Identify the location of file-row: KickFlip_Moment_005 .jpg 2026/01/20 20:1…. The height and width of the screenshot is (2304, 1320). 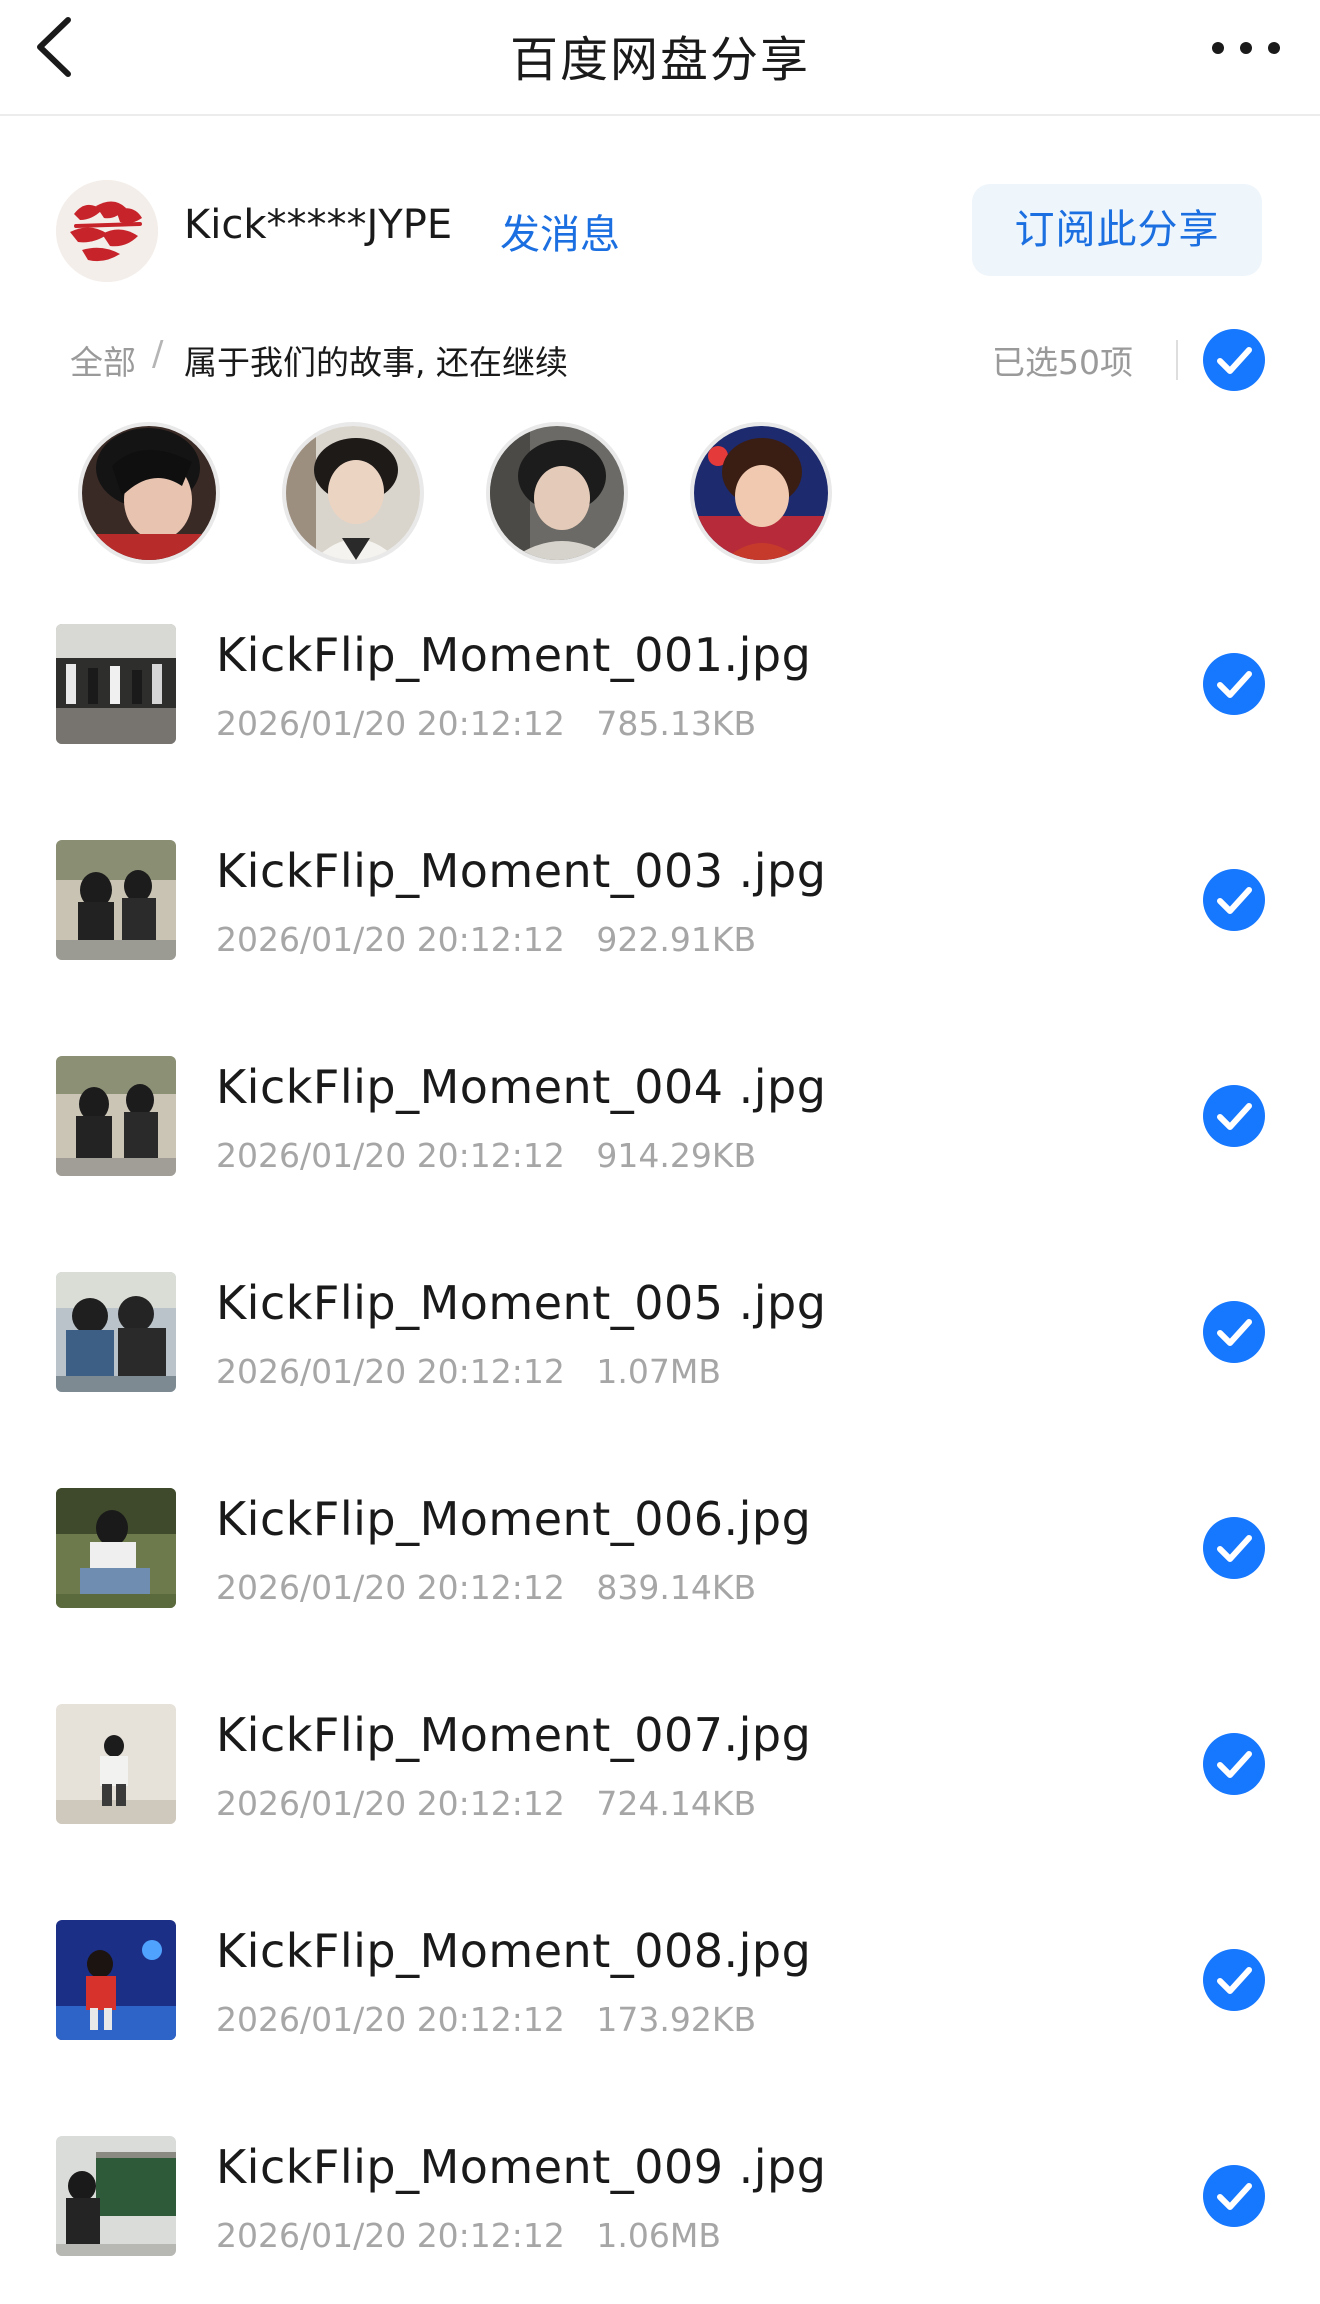
(660, 1380).